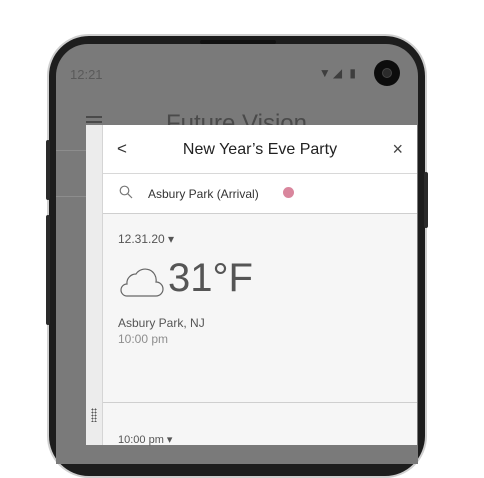  Describe the element at coordinates (387, 73) in the screenshot. I see `camera-icon` at that location.